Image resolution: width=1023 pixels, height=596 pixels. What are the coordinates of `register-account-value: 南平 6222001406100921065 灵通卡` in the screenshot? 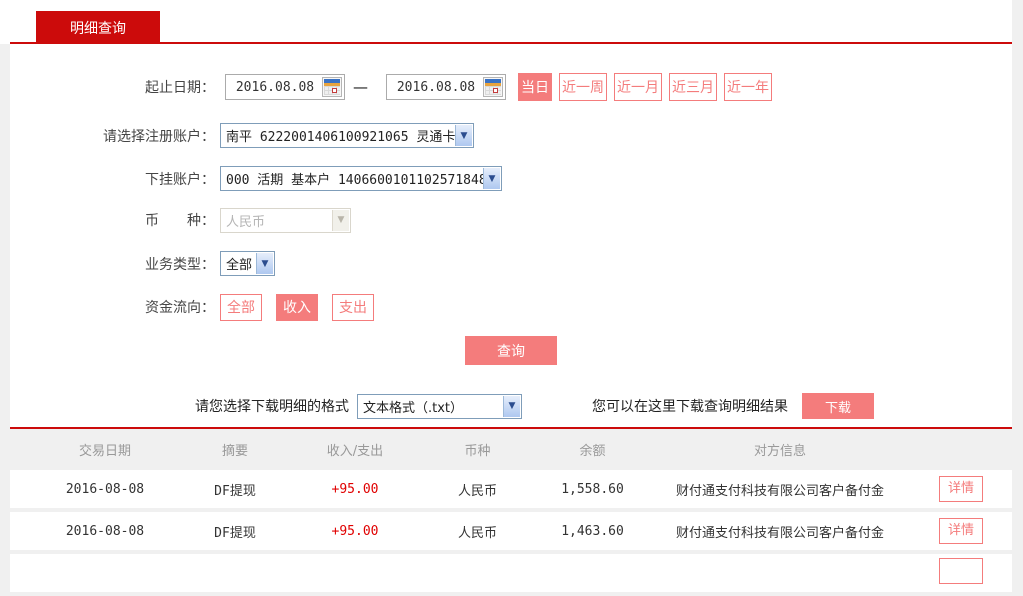 It's located at (341, 137).